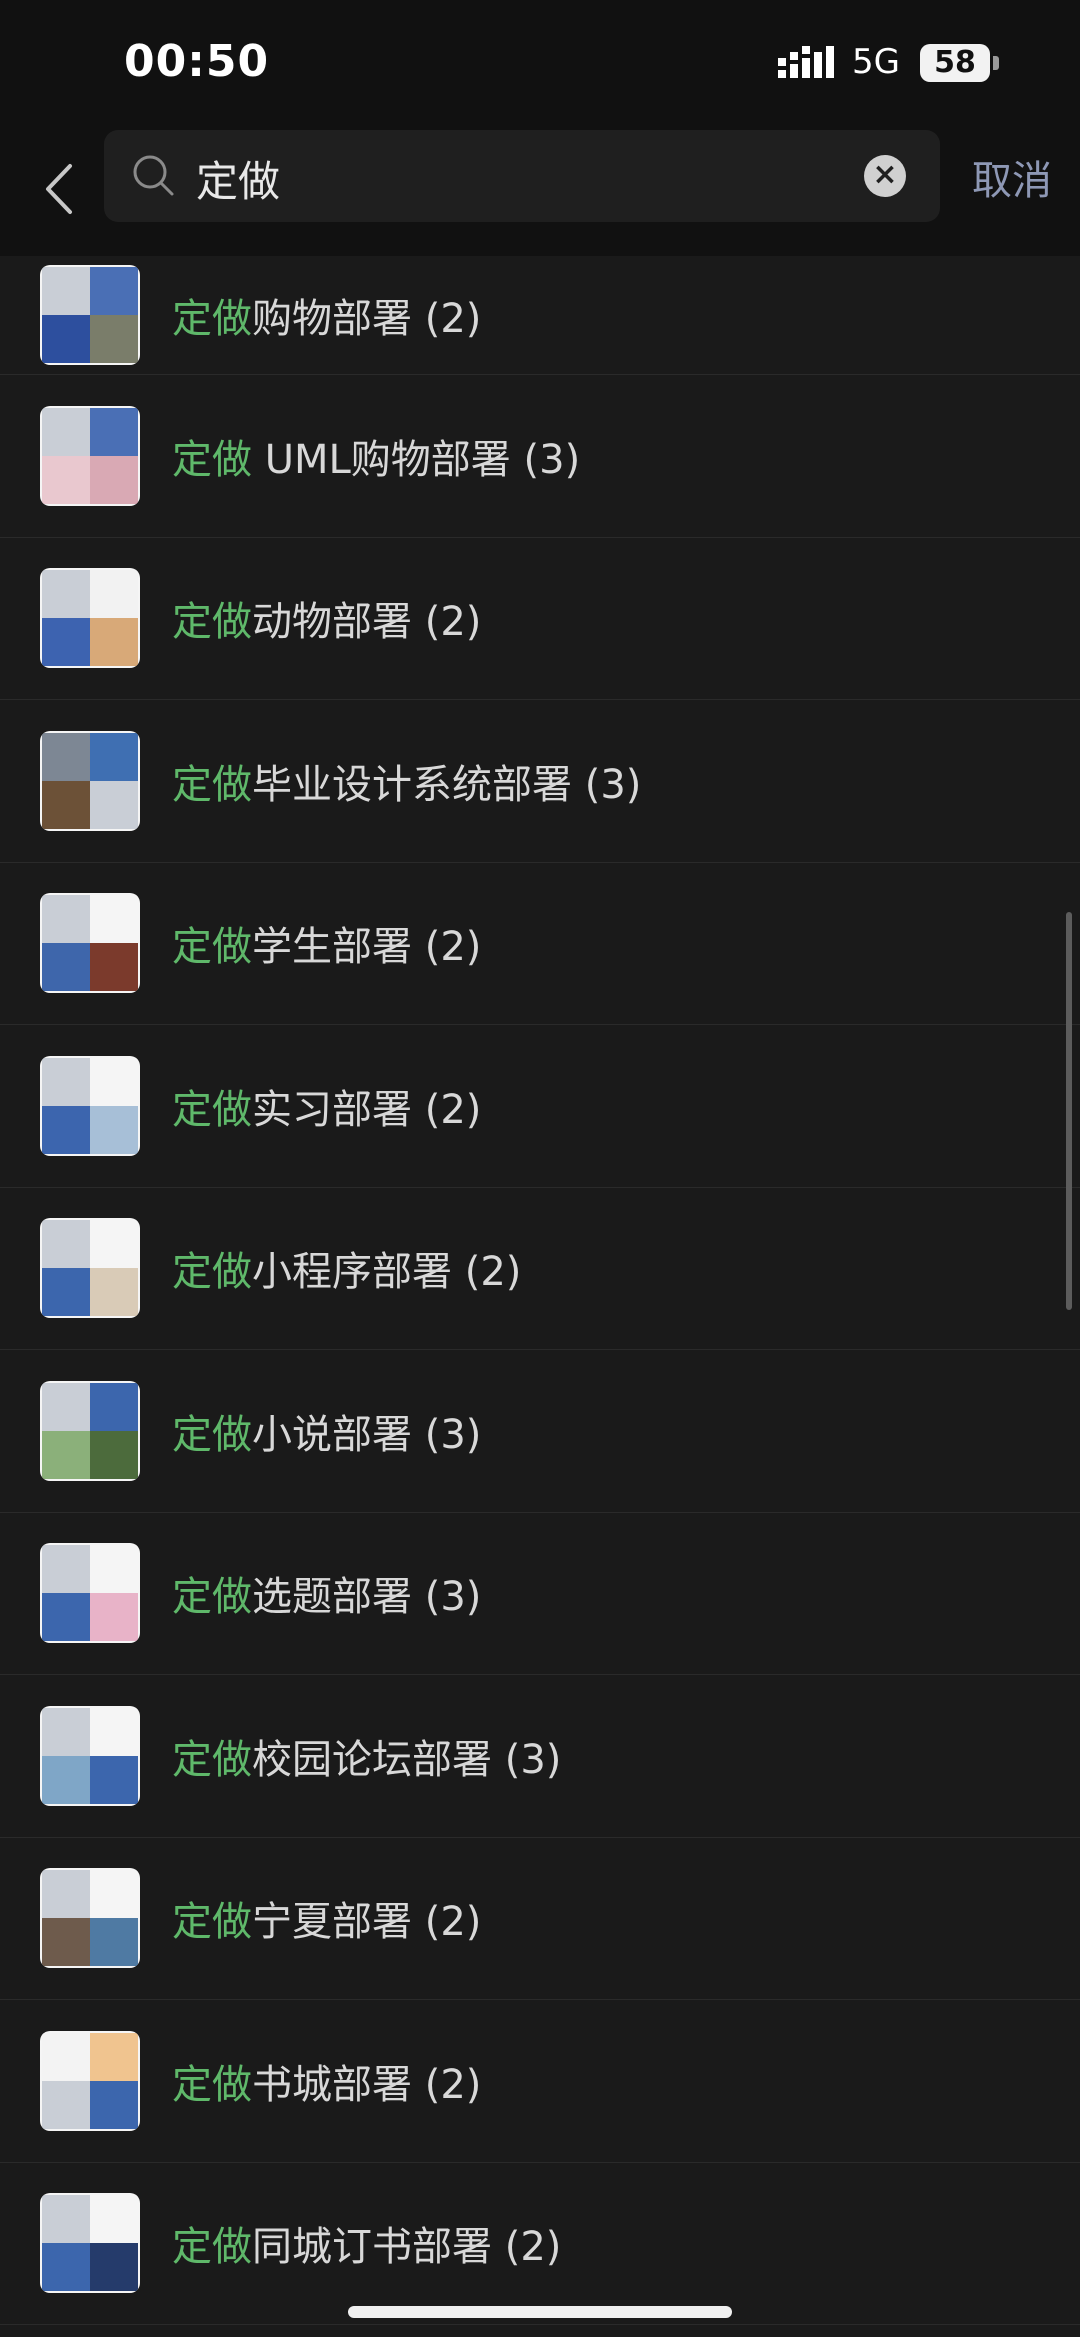 The image size is (1080, 2337). I want to click on list-item: 定做校园论坛部署 (3), so click(540, 1756).